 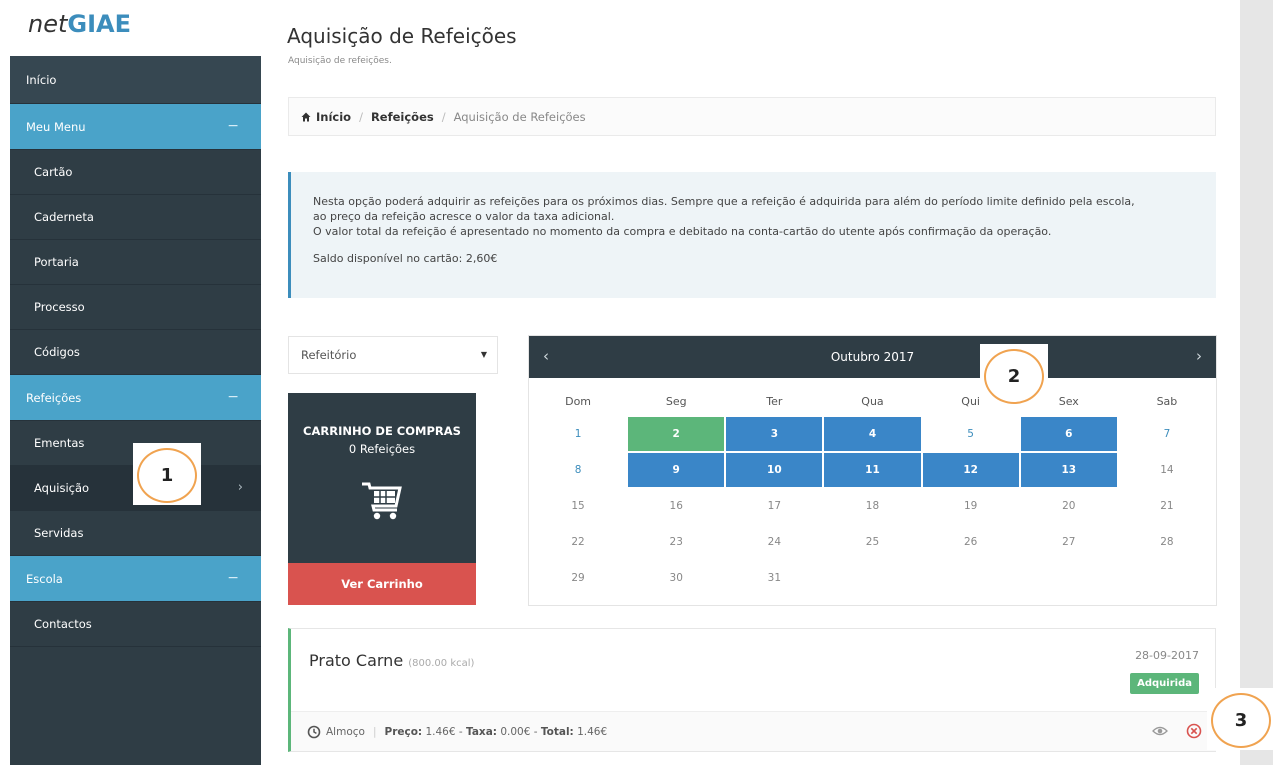 What do you see at coordinates (557, 731) in the screenshot?
I see `total-label: Total:` at bounding box center [557, 731].